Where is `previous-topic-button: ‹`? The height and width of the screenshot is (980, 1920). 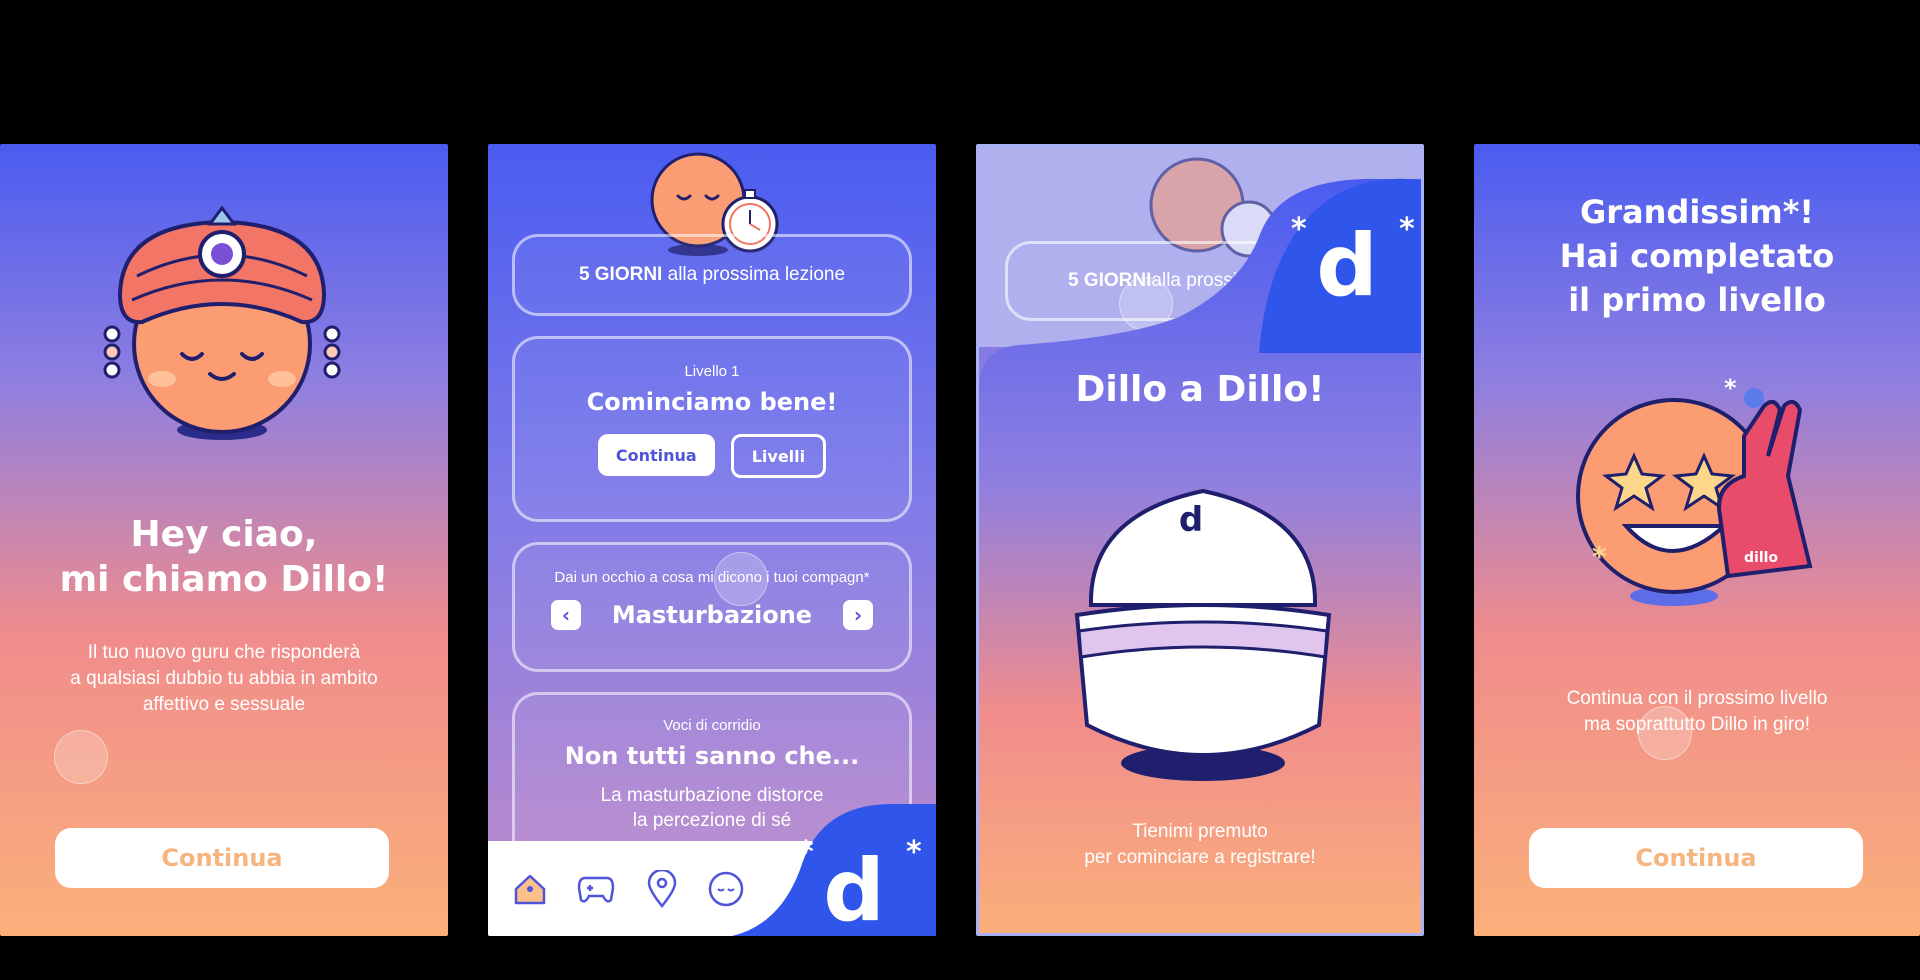 previous-topic-button: ‹ is located at coordinates (566, 615).